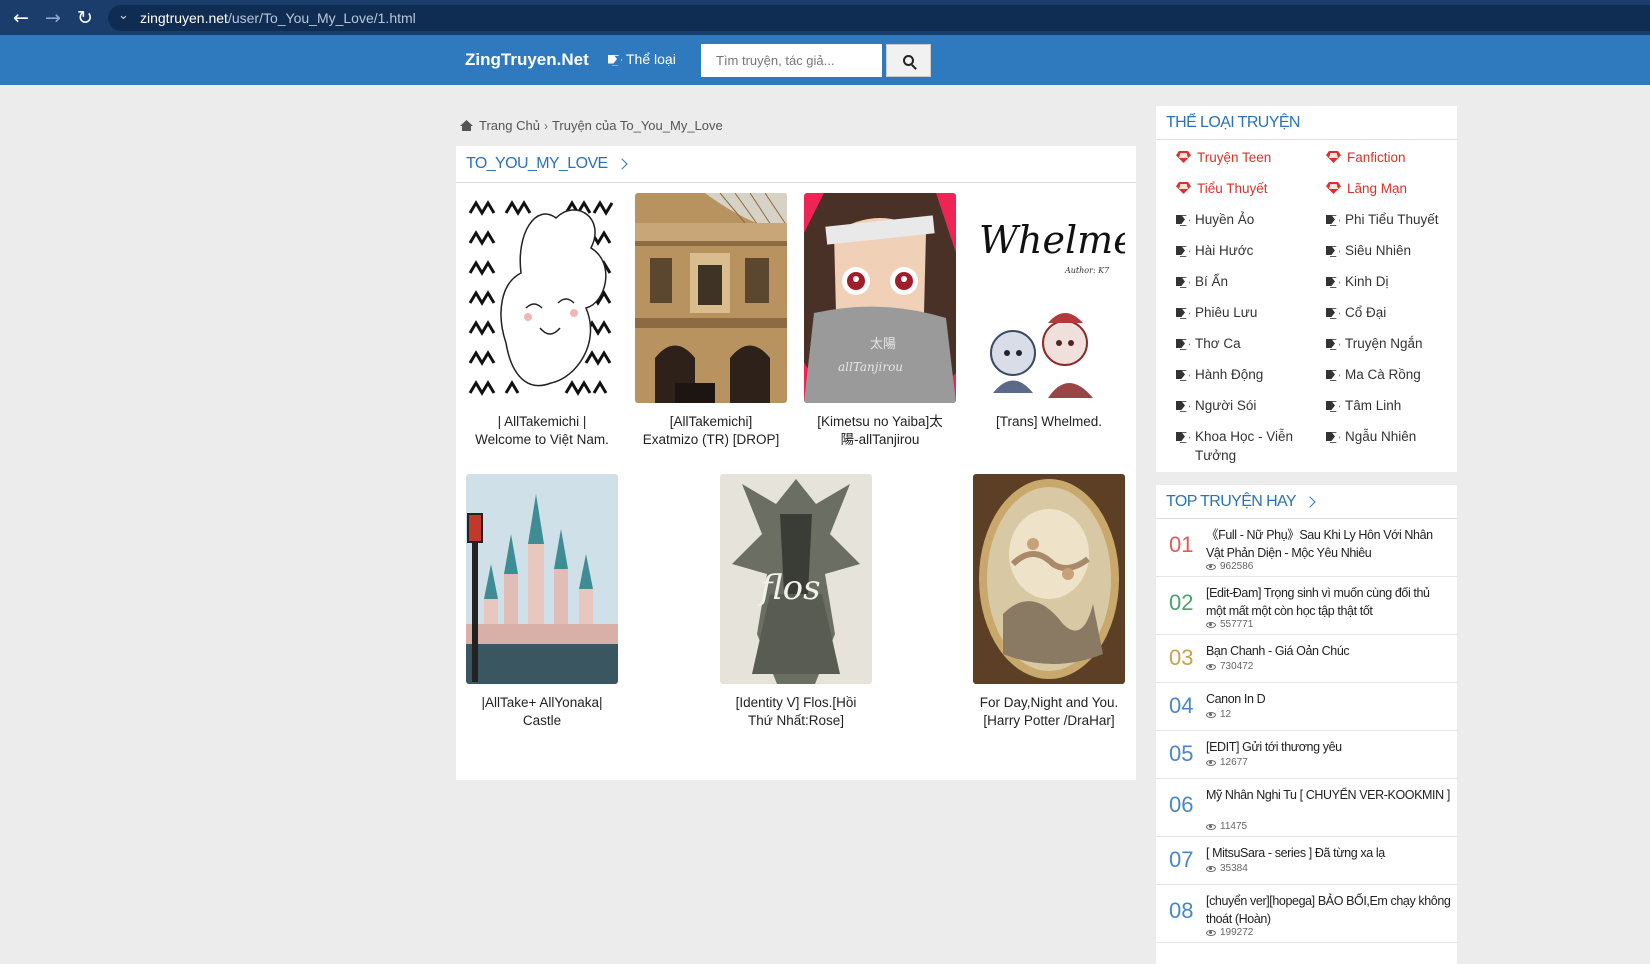 The image size is (1650, 964). What do you see at coordinates (1049, 422) in the screenshot?
I see `story-title: [Trans] Whelmed.` at bounding box center [1049, 422].